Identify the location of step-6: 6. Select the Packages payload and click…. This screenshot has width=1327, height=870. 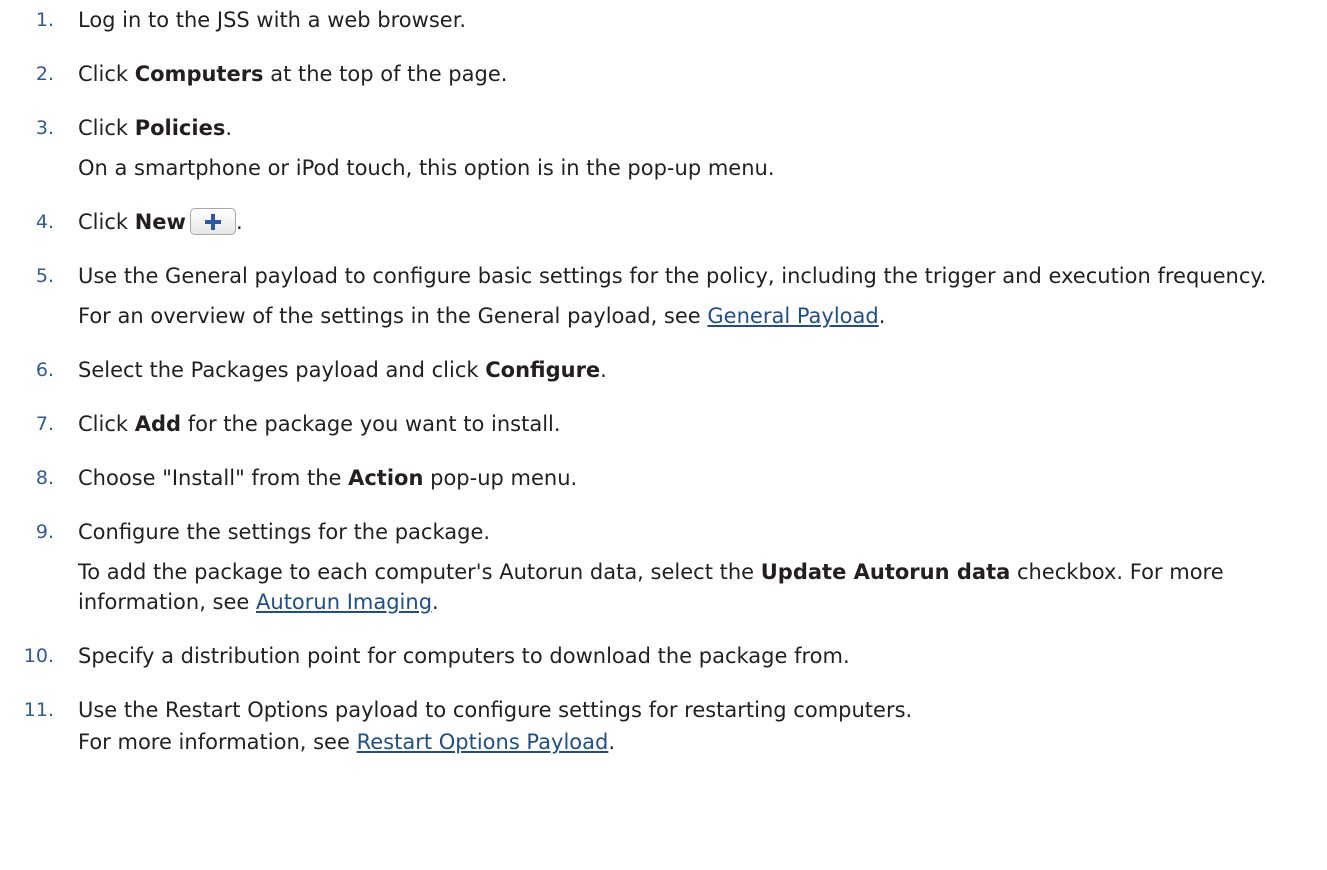
(663, 370).